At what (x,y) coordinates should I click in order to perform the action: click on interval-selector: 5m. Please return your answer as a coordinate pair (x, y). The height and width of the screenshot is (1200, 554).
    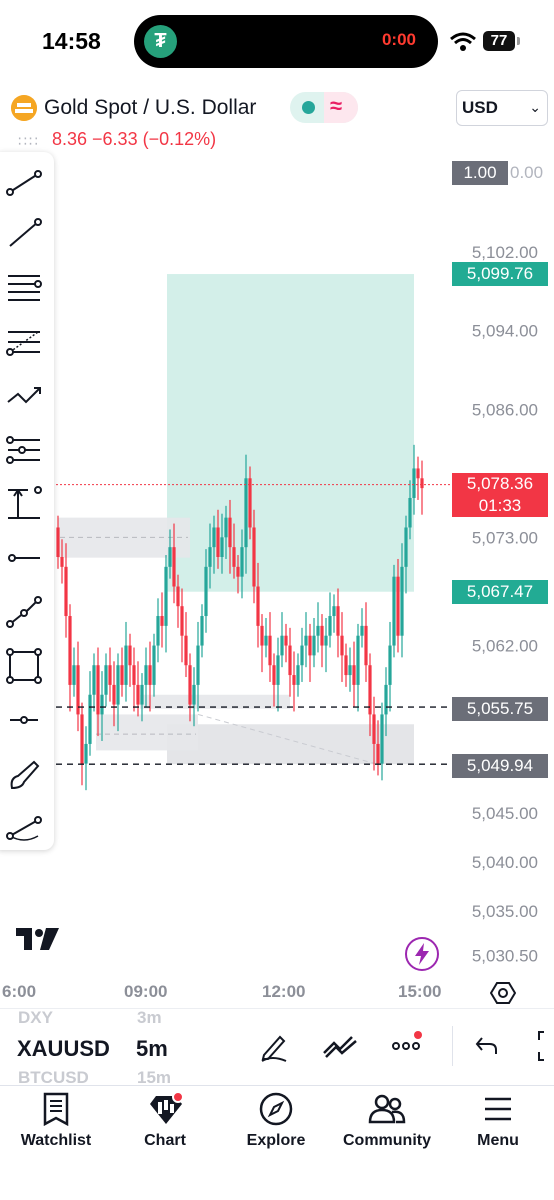
    Looking at the image, I should click on (152, 1049).